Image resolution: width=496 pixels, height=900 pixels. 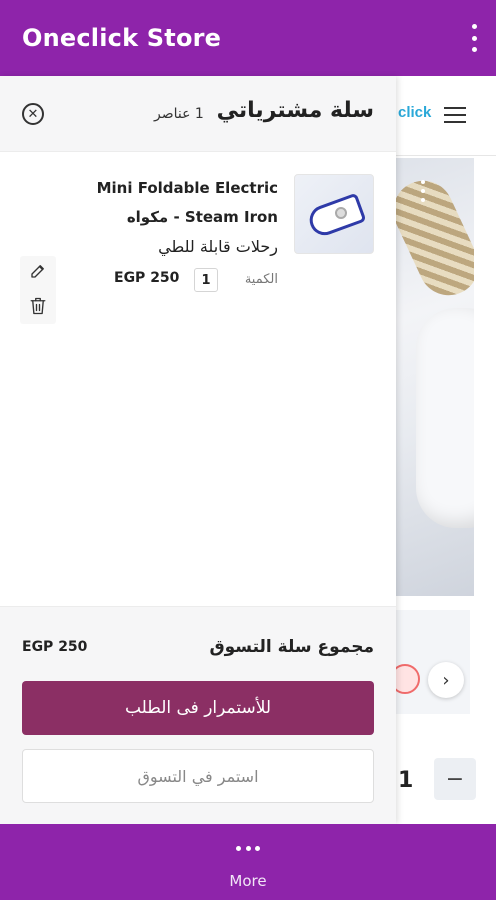 What do you see at coordinates (248, 849) in the screenshot?
I see `more-horizontal-icon` at bounding box center [248, 849].